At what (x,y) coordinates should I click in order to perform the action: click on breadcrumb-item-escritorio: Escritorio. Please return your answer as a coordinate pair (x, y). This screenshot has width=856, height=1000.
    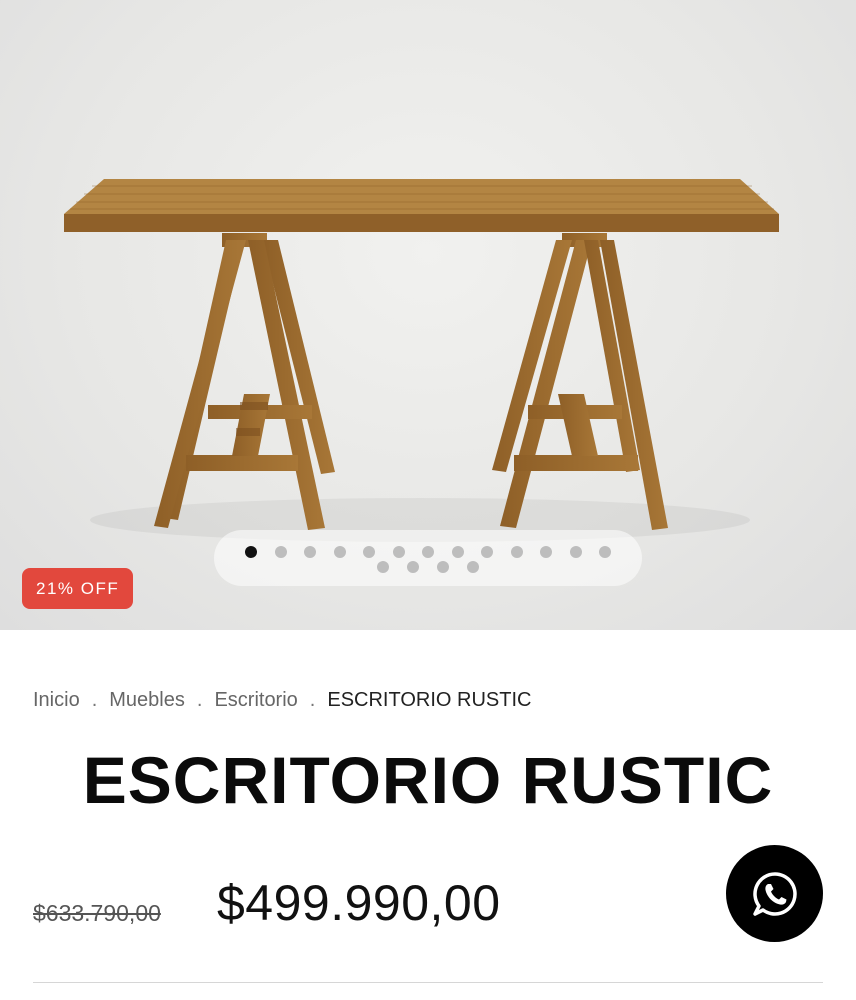
    Looking at the image, I should click on (255, 700).